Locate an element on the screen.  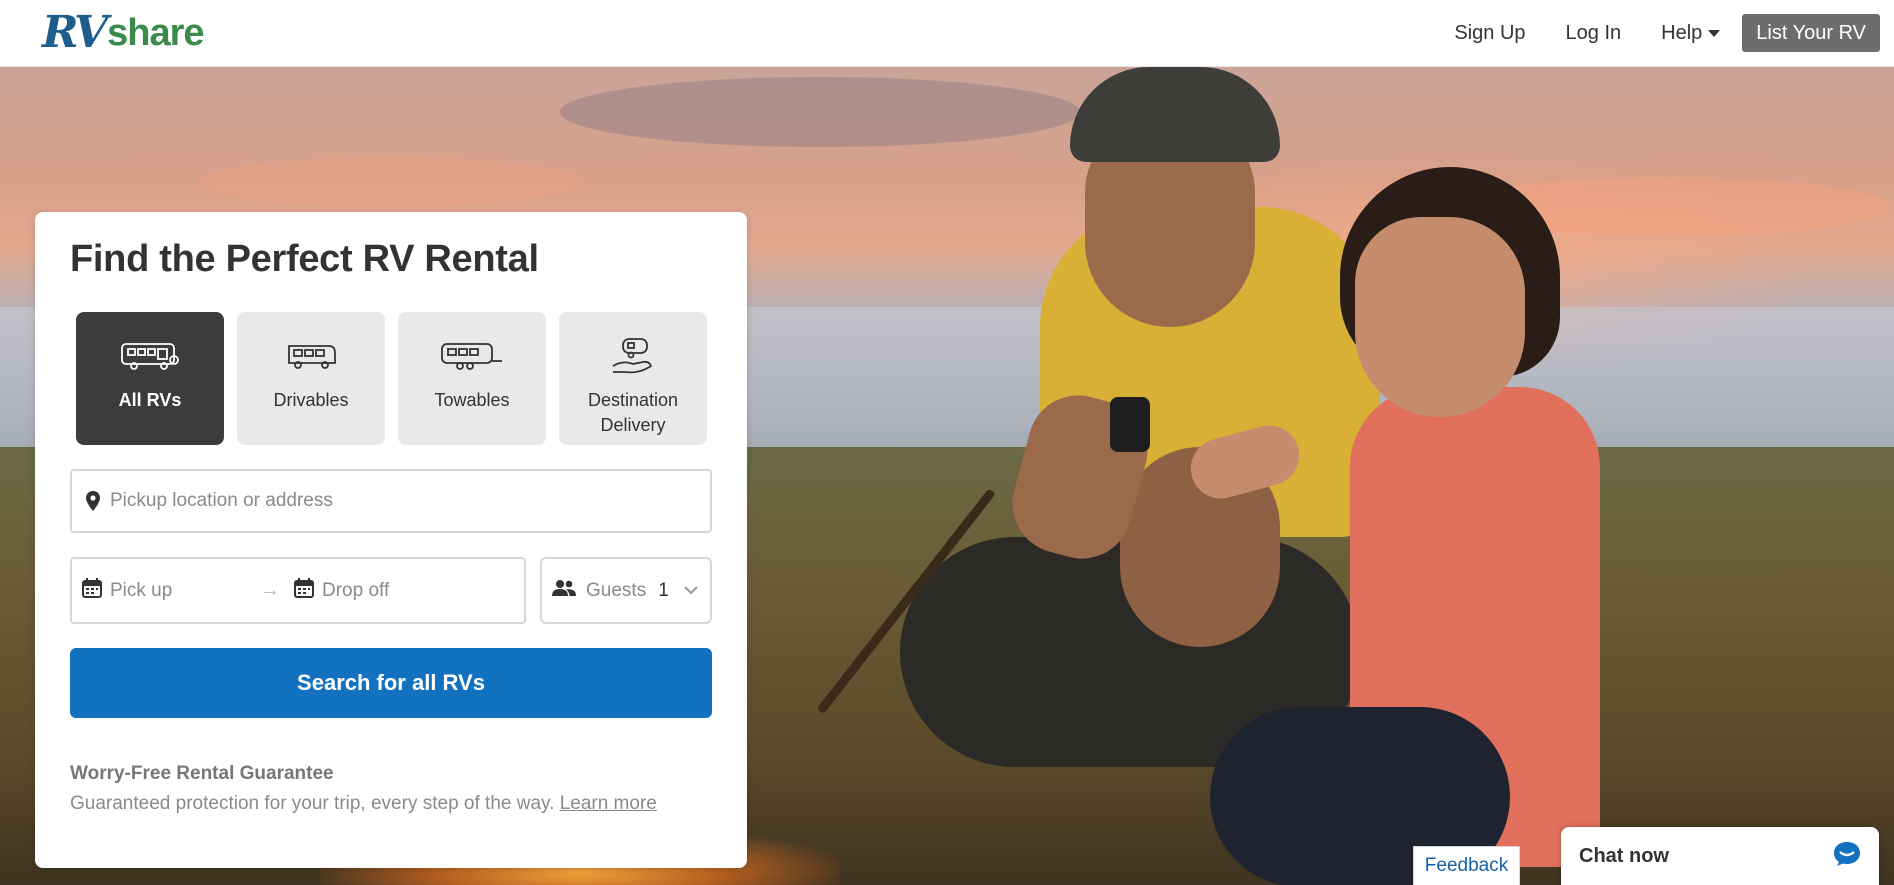
date-range-input: Pick up → Drop off is located at coordinates (298, 590).